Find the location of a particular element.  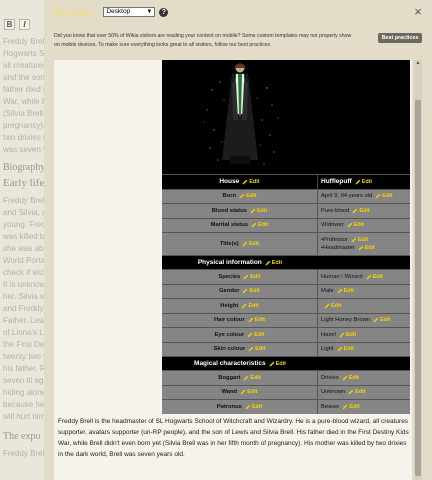

row-key-cell: Patronus Edit is located at coordinates (240, 407).